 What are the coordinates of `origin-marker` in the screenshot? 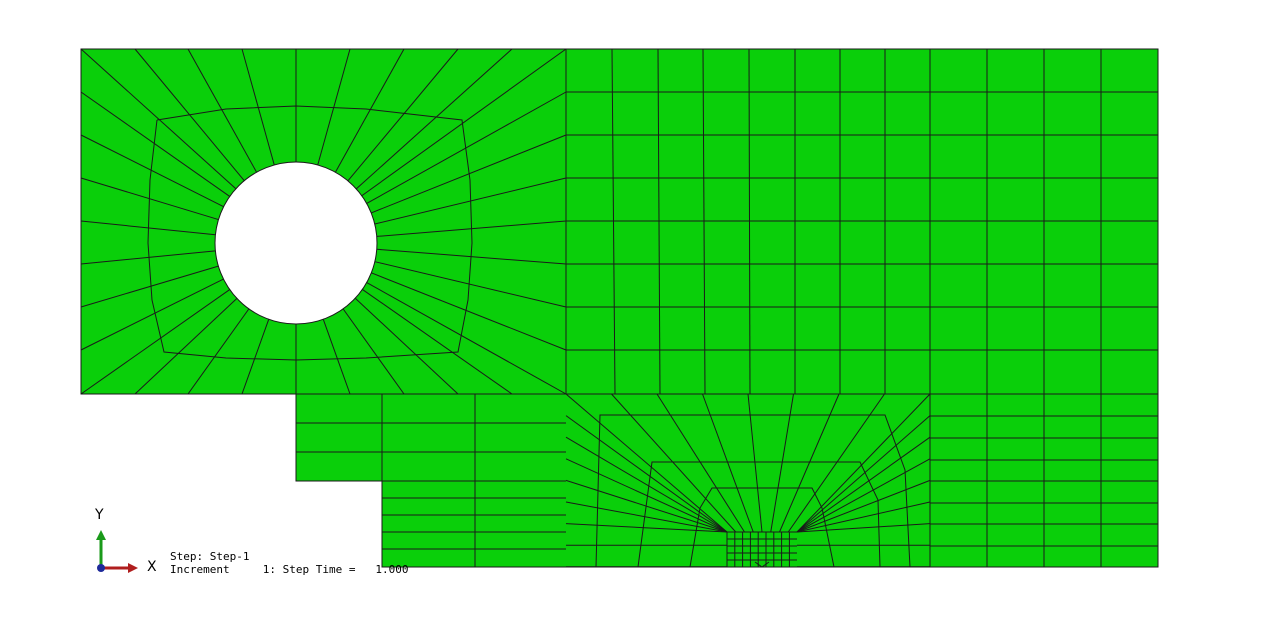 It's located at (101, 568).